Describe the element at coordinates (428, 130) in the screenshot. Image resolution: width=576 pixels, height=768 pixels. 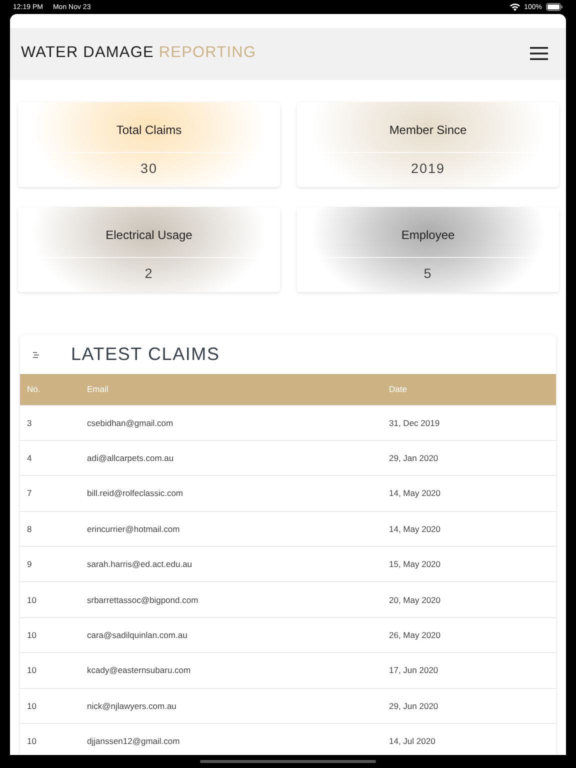
I see `stat-label: Member Since` at that location.